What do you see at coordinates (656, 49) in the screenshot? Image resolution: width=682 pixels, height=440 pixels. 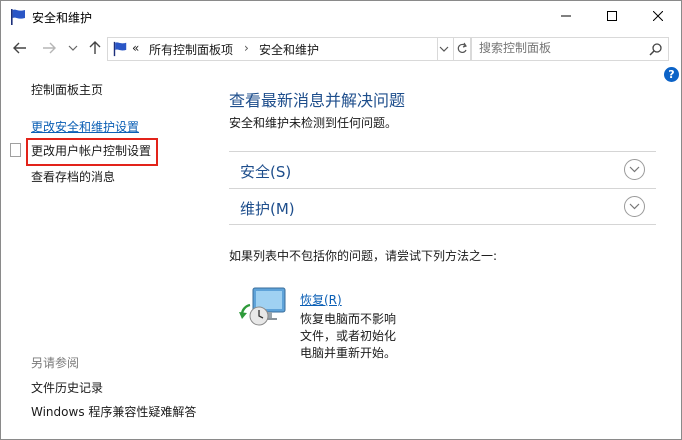 I see `search-icon` at bounding box center [656, 49].